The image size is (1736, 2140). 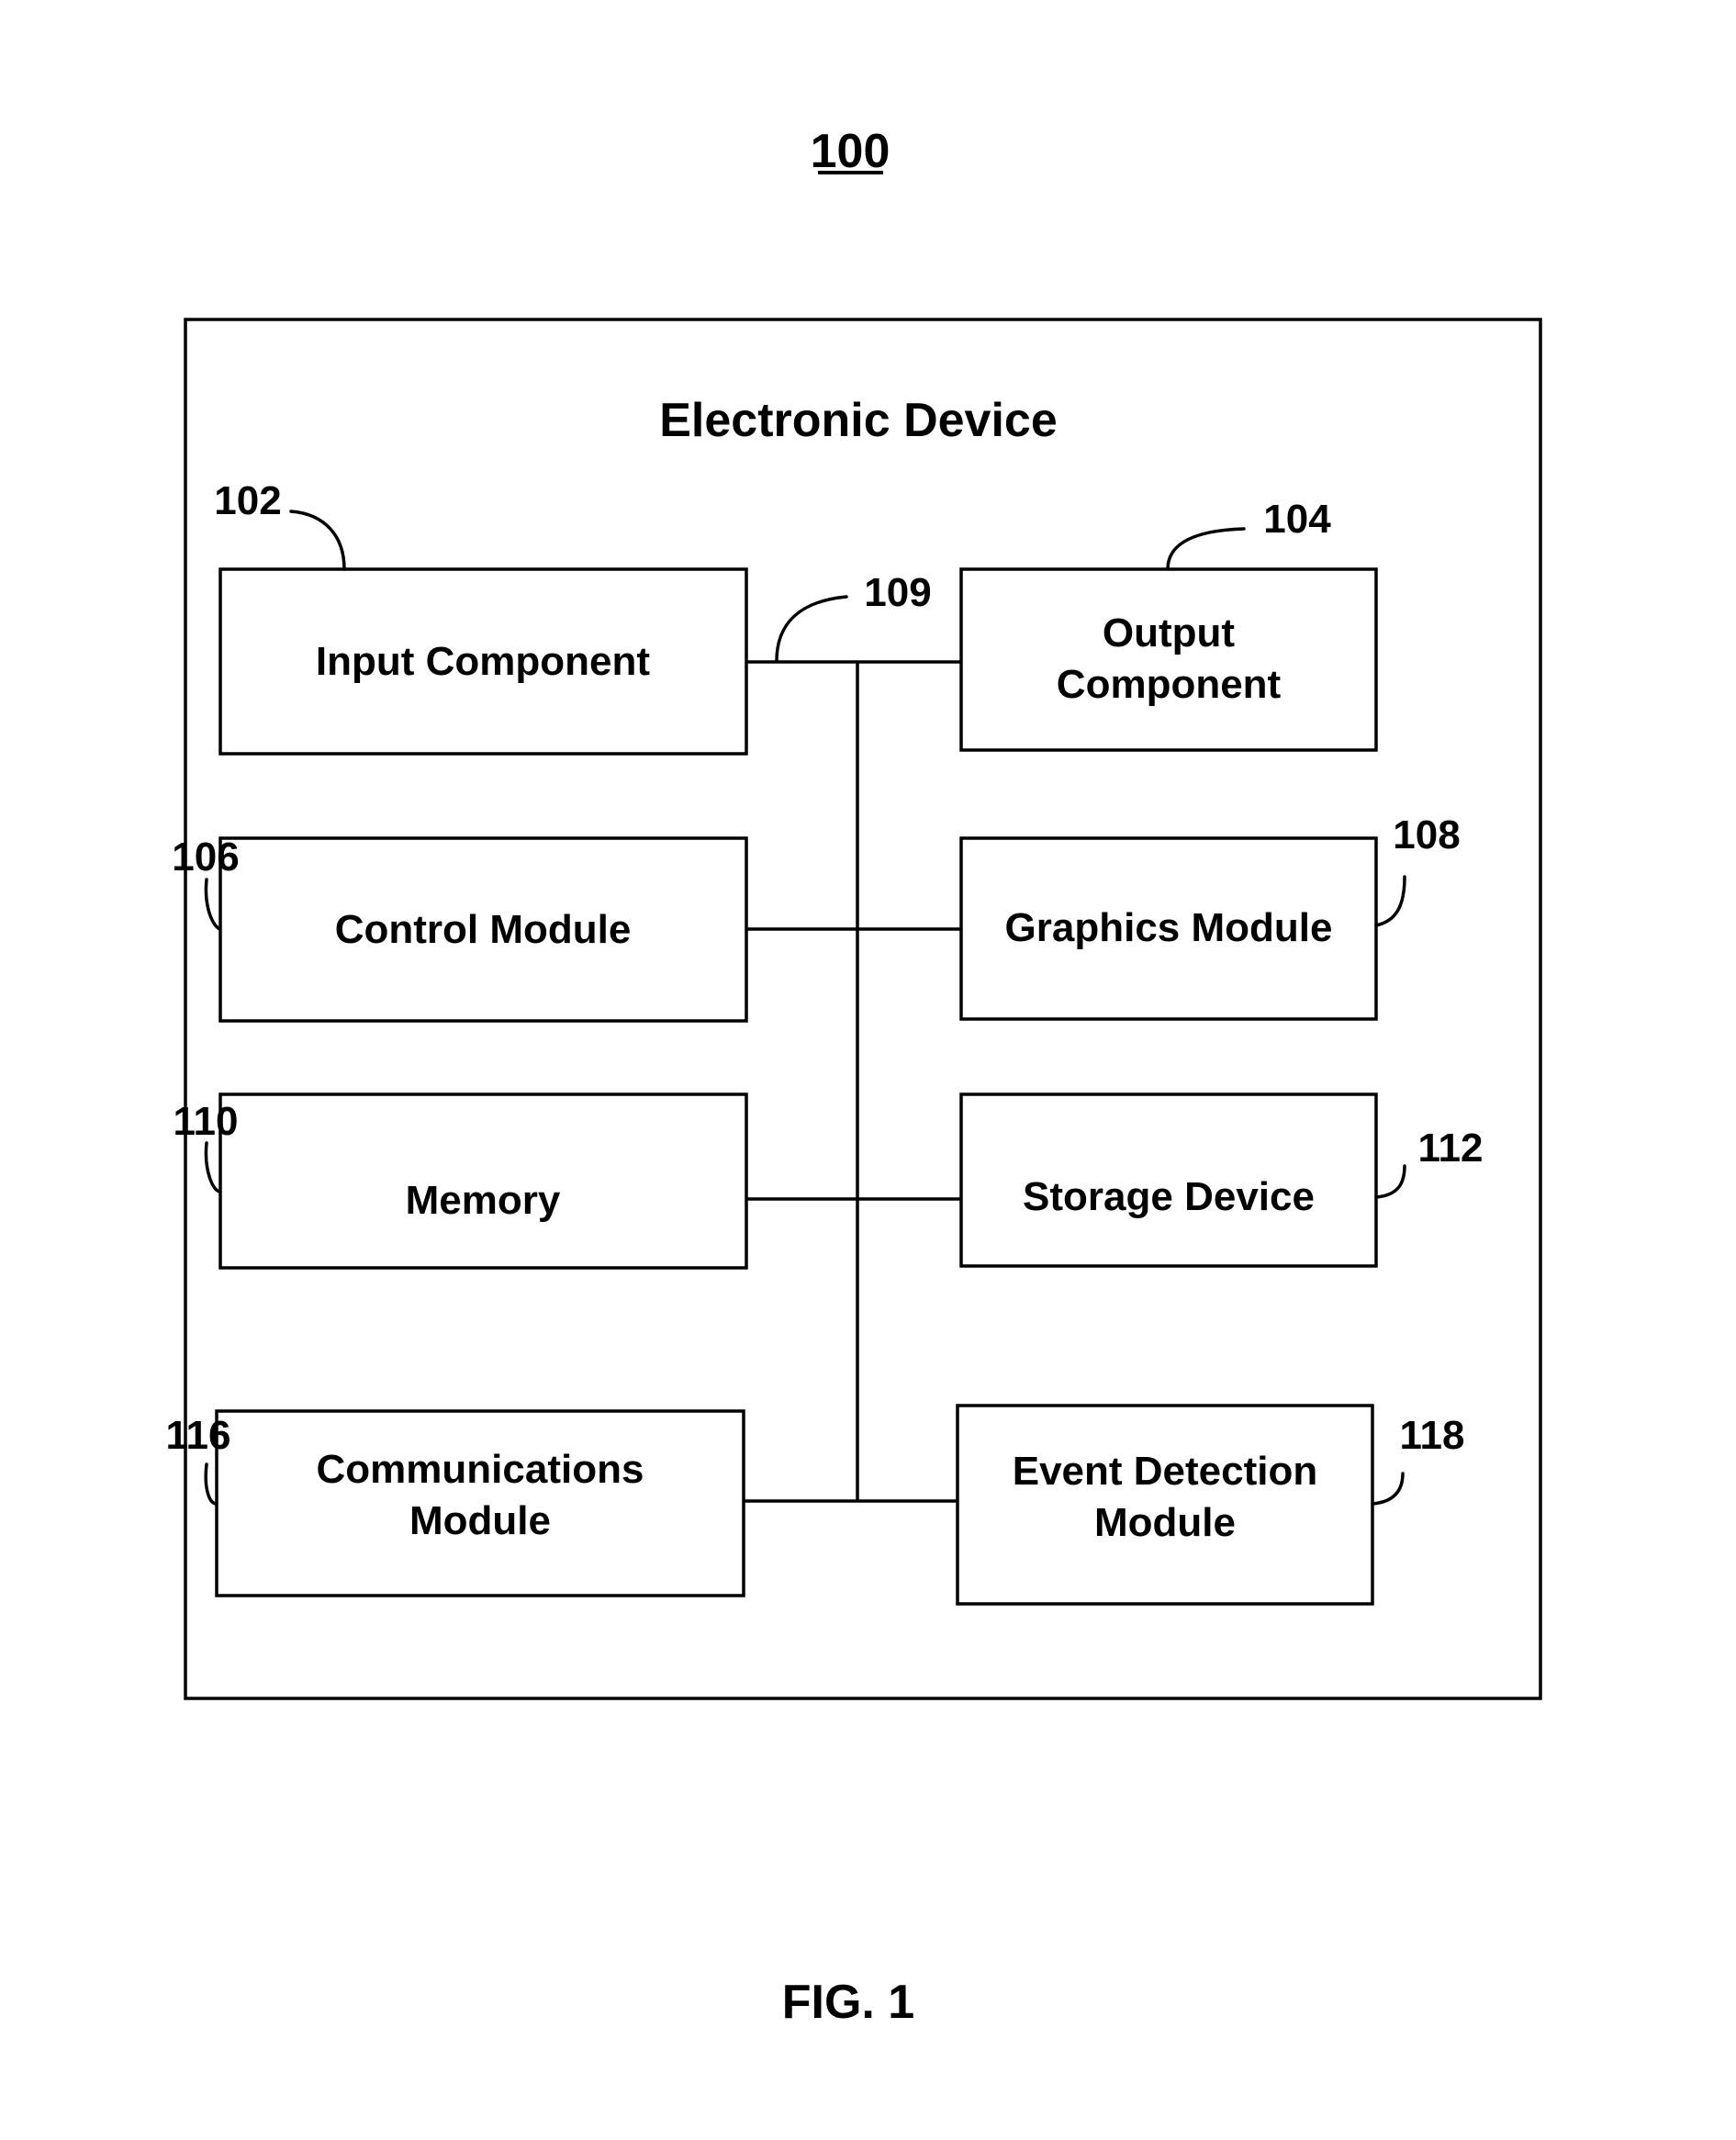 I want to click on communications-module-label-line1: Communications, so click(x=480, y=1470).